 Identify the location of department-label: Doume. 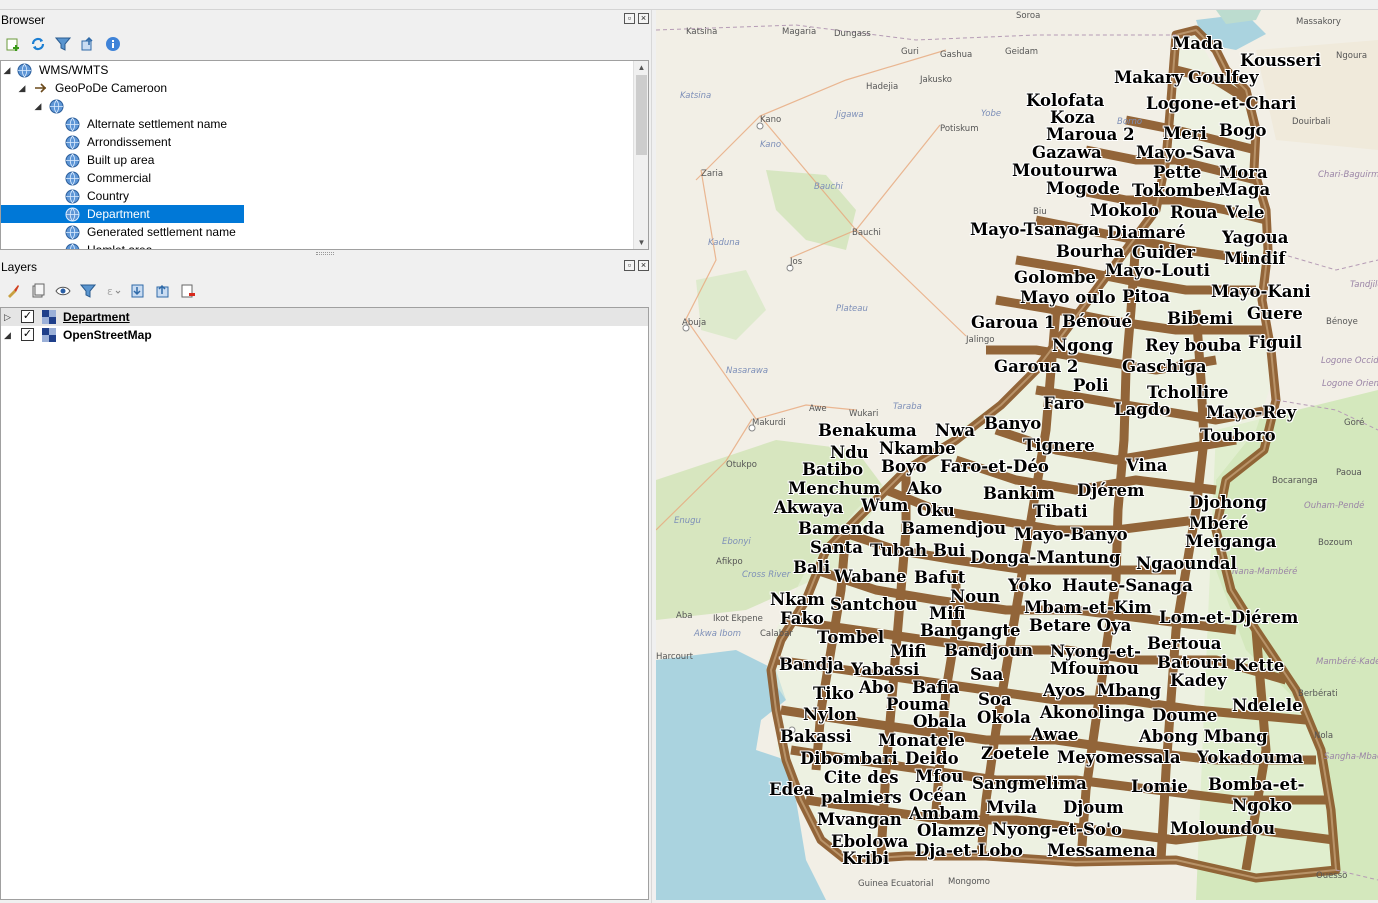
(1185, 715).